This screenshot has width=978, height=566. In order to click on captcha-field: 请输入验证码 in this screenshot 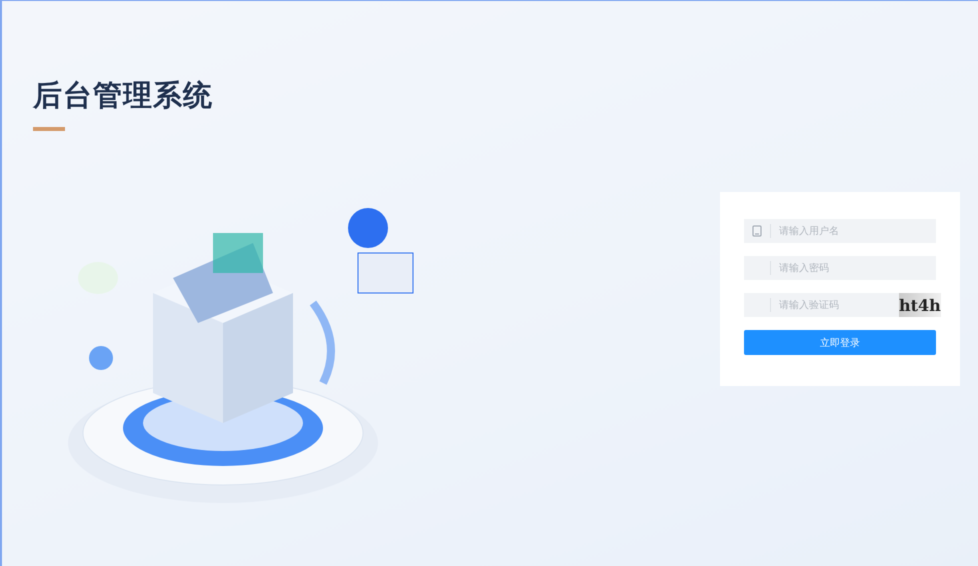, I will do `click(821, 305)`.